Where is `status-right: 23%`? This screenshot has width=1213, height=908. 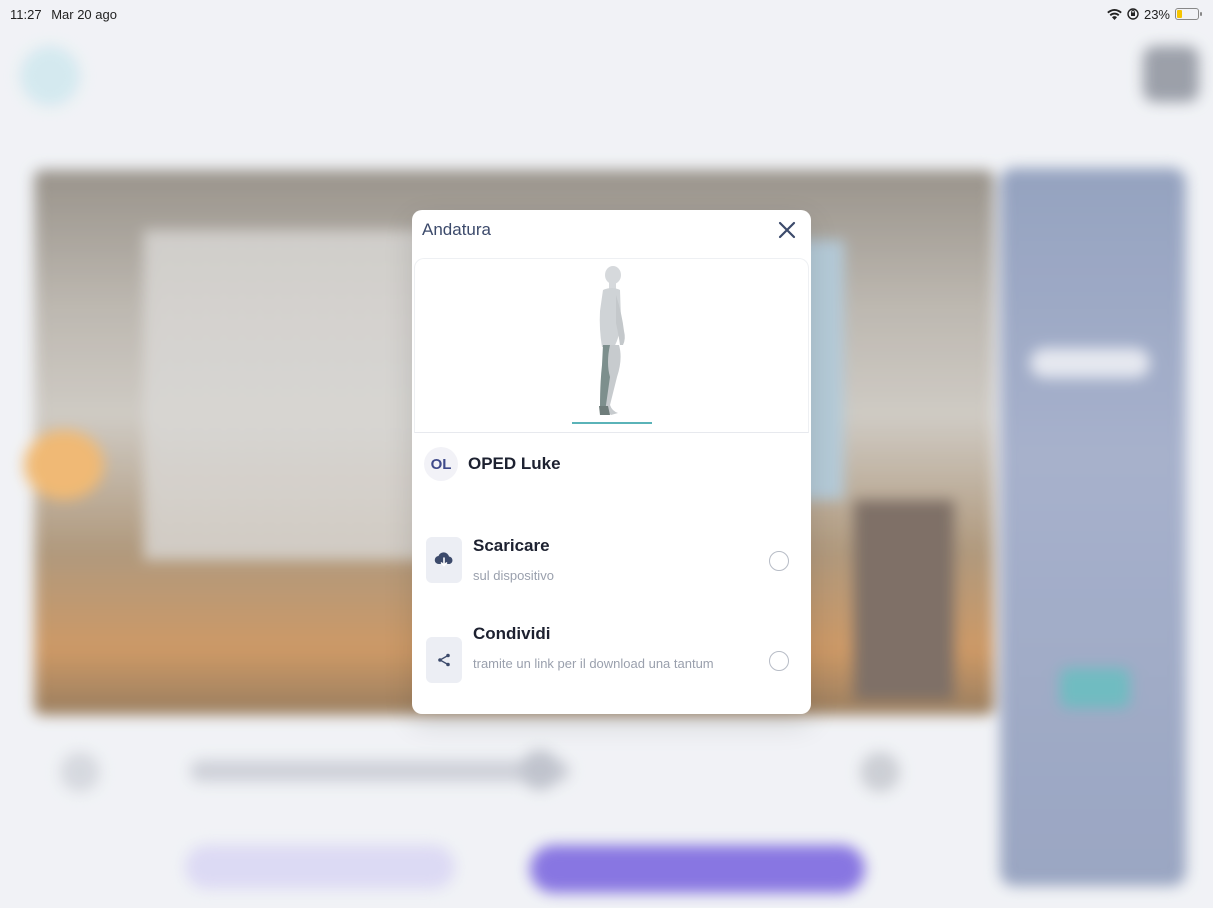 status-right: 23% is located at coordinates (1154, 14).